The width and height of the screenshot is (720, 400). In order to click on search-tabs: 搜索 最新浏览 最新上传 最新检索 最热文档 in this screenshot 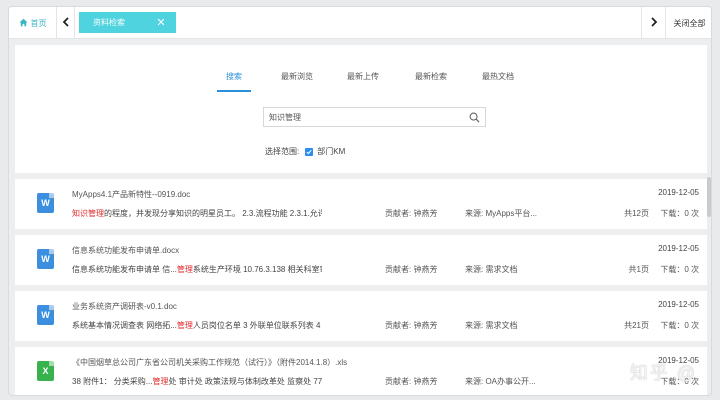, I will do `click(361, 81)`.